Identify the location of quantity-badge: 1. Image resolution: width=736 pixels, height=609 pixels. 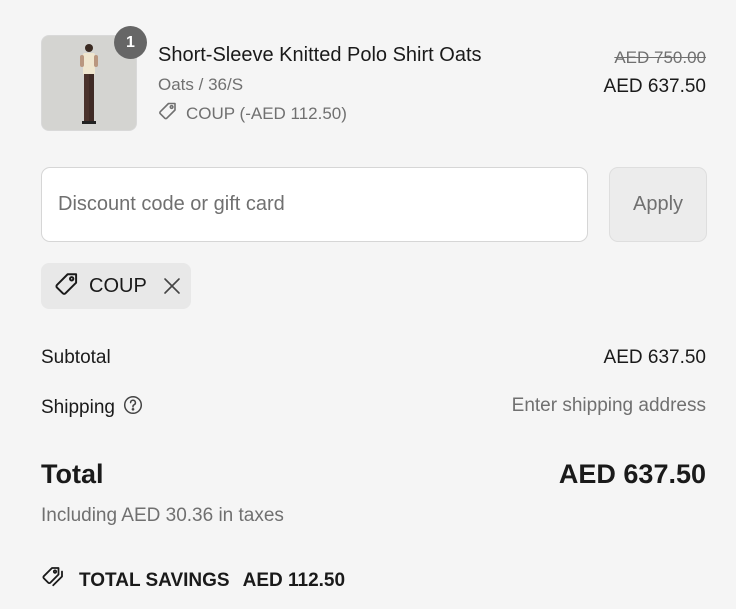
(130, 42).